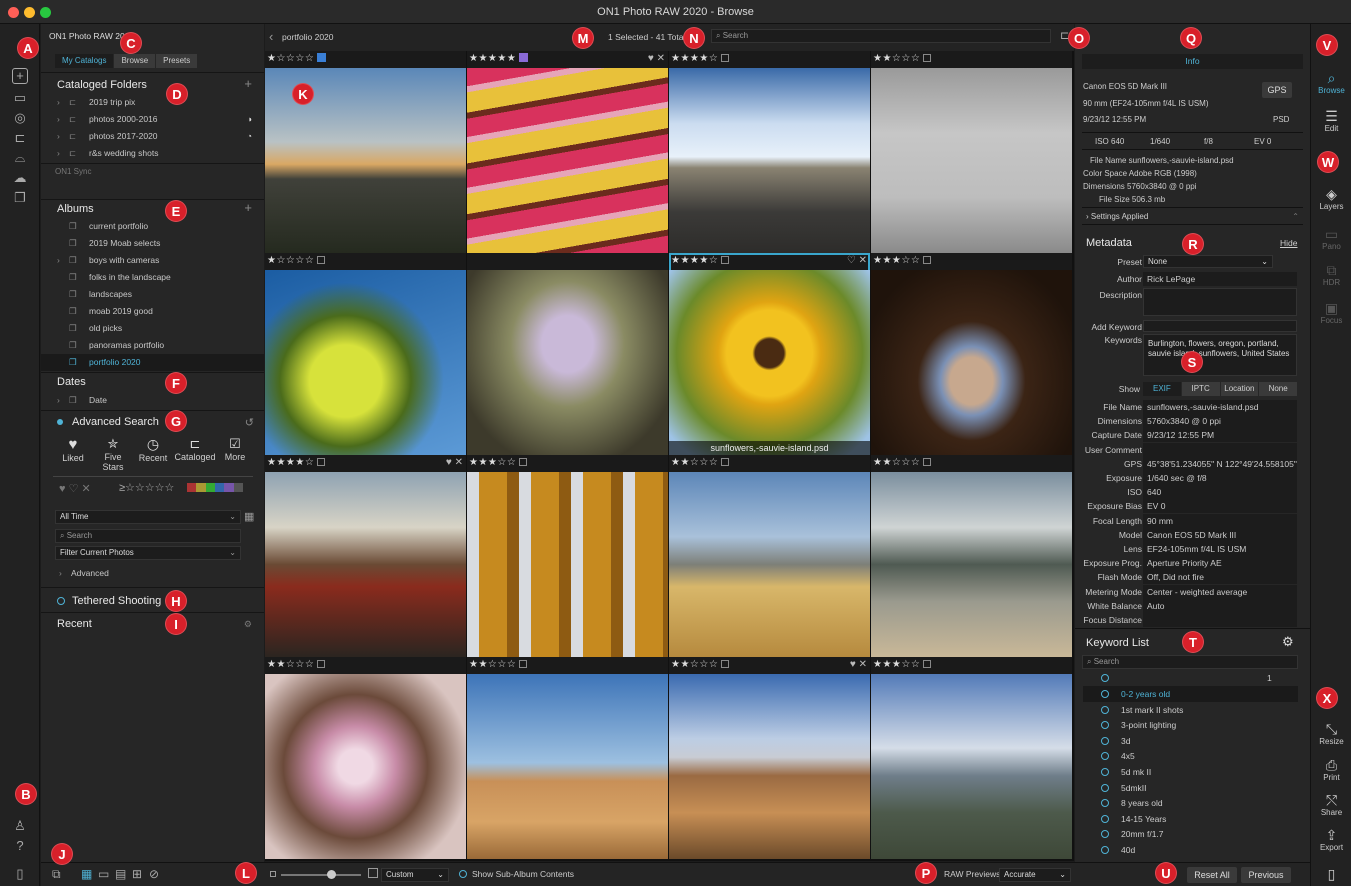  What do you see at coordinates (148, 553) in the screenshot?
I see `filter-scope-select: Filter Current Photos ⌄` at bounding box center [148, 553].